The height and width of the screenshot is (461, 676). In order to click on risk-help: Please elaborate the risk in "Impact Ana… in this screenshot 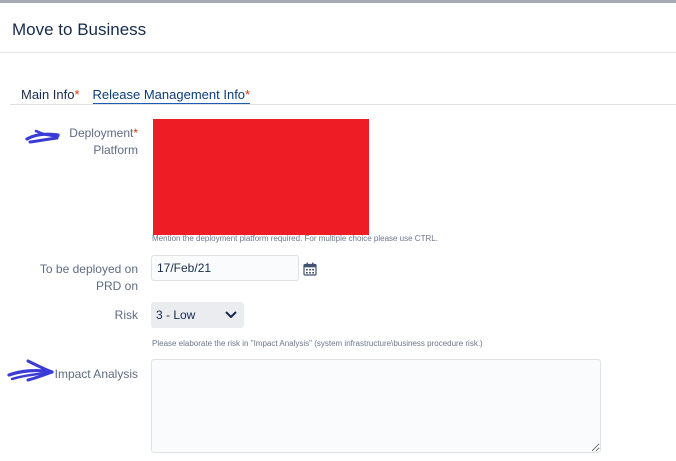, I will do `click(317, 343)`.